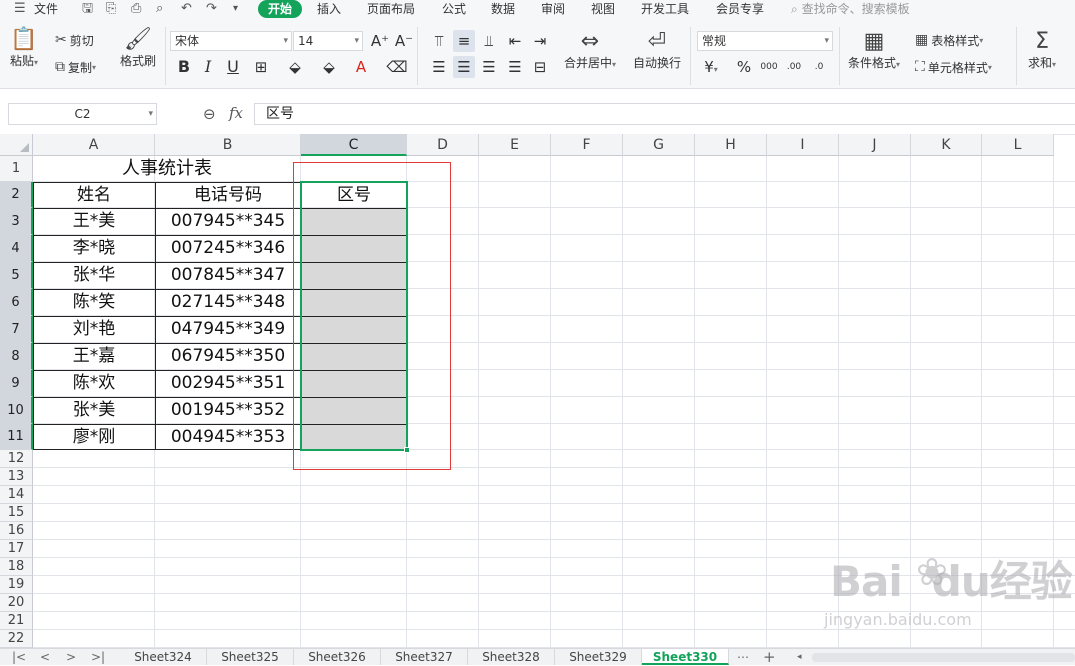 Image resolution: width=1075 pixels, height=666 pixels. Describe the element at coordinates (16, 621) in the screenshot. I see `row-header-21: 21` at that location.